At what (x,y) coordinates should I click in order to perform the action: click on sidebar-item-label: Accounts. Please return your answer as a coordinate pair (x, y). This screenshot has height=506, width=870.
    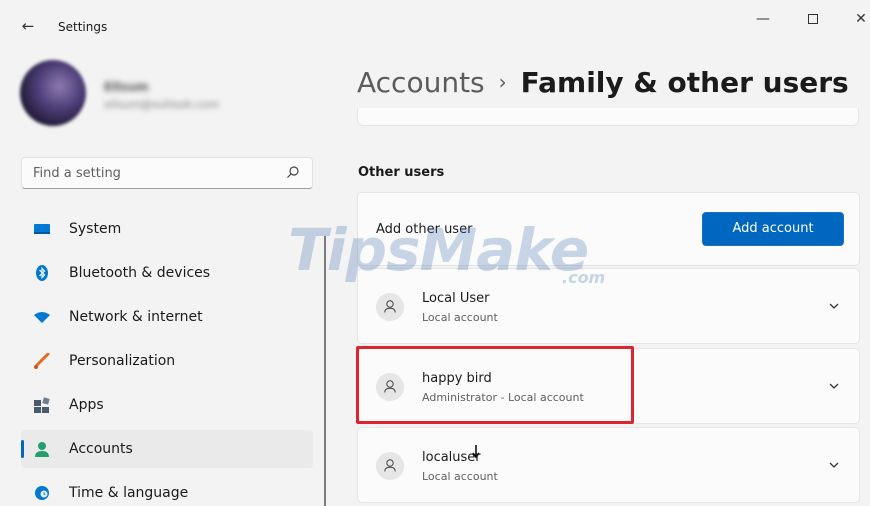
    Looking at the image, I should click on (101, 449).